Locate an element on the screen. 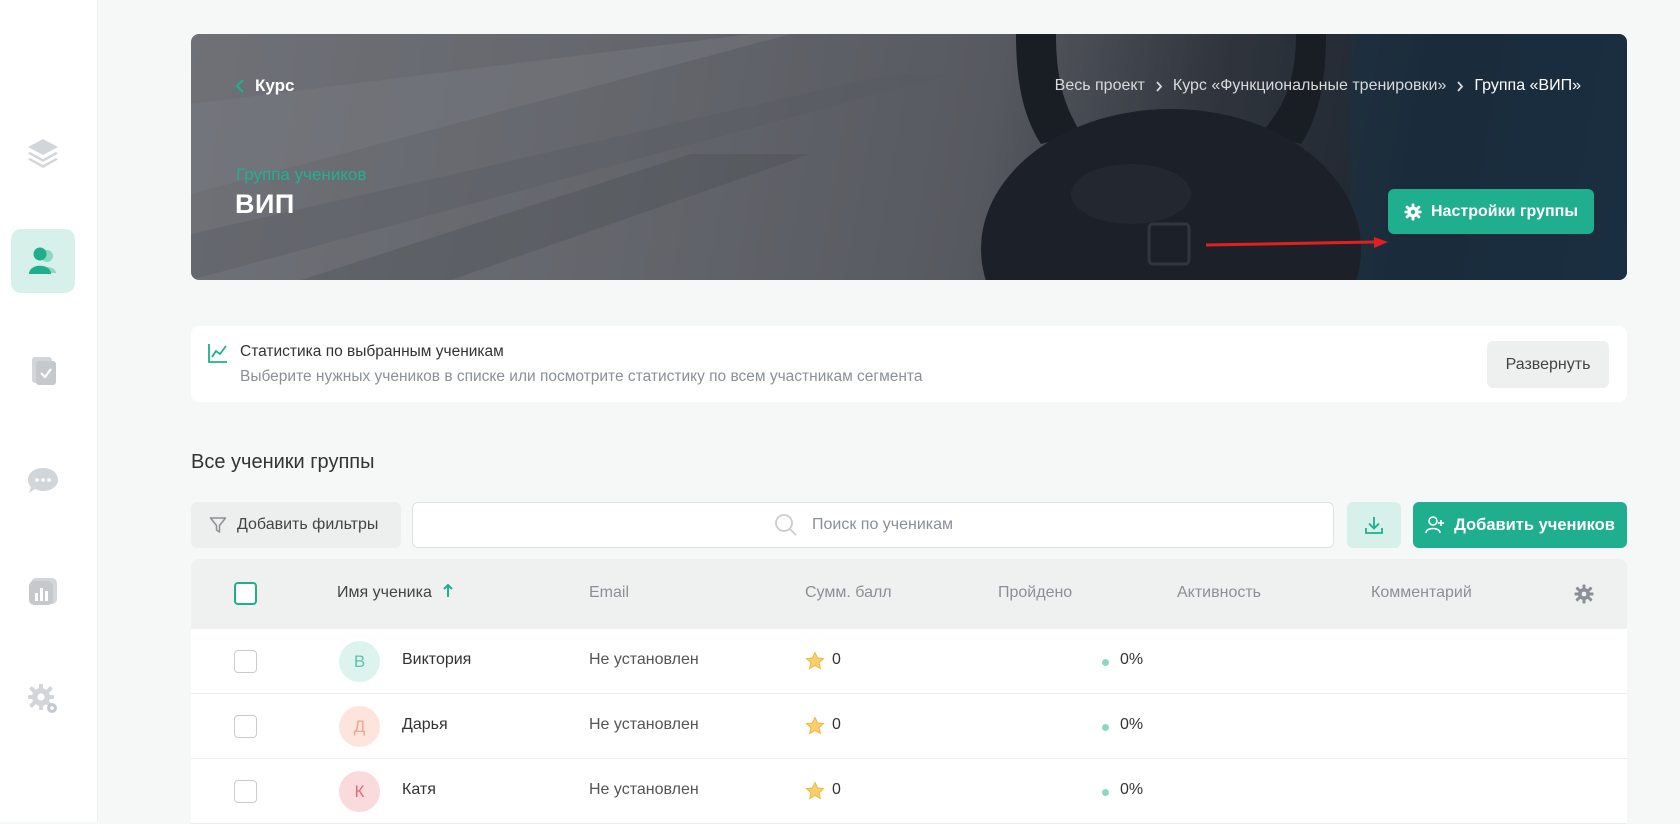  add-students-label: Добавить учеников is located at coordinates (1534, 524).